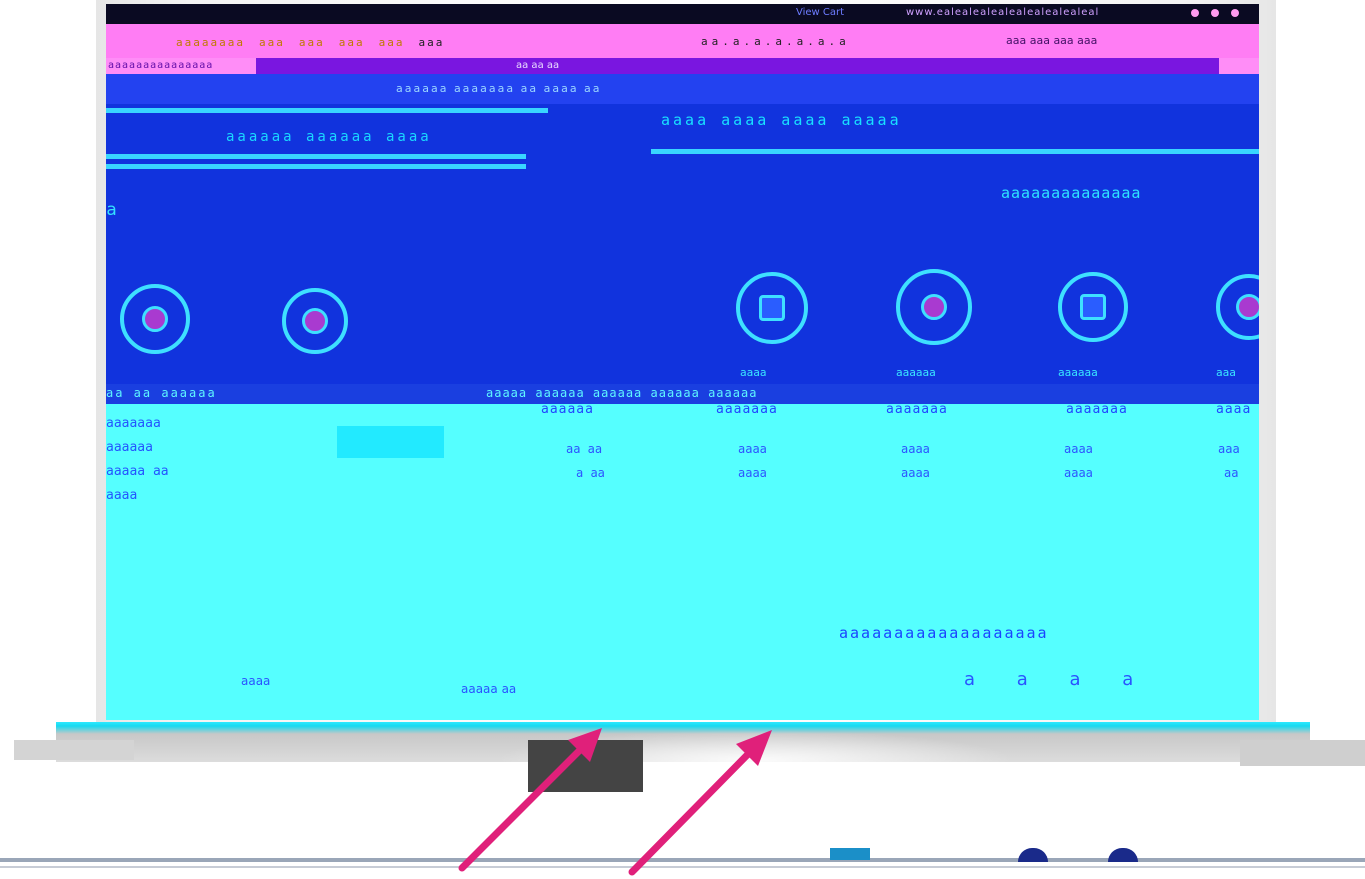 This screenshot has height=879, width=1365. What do you see at coordinates (1033, 855) in the screenshot?
I see `desk-mouse-left` at bounding box center [1033, 855].